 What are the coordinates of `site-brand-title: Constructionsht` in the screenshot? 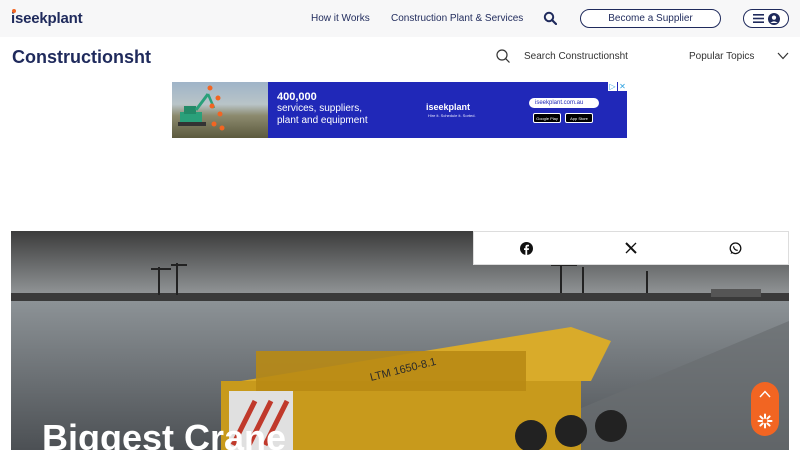 It's located at (81, 57).